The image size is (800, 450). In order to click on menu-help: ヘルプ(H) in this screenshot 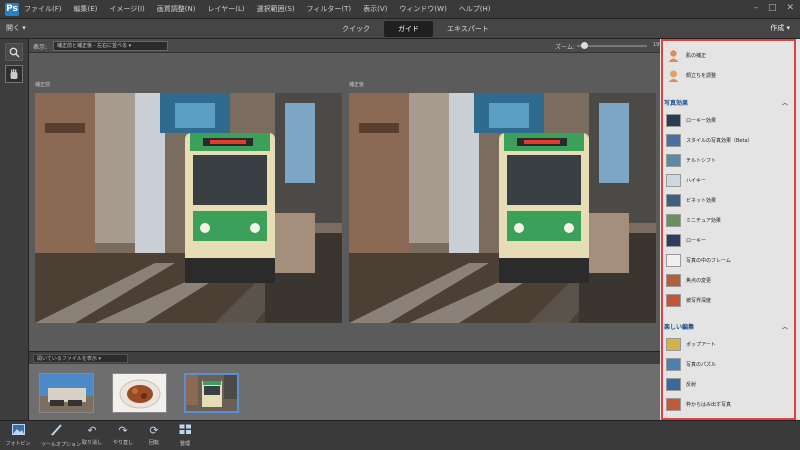, I will do `click(475, 9)`.